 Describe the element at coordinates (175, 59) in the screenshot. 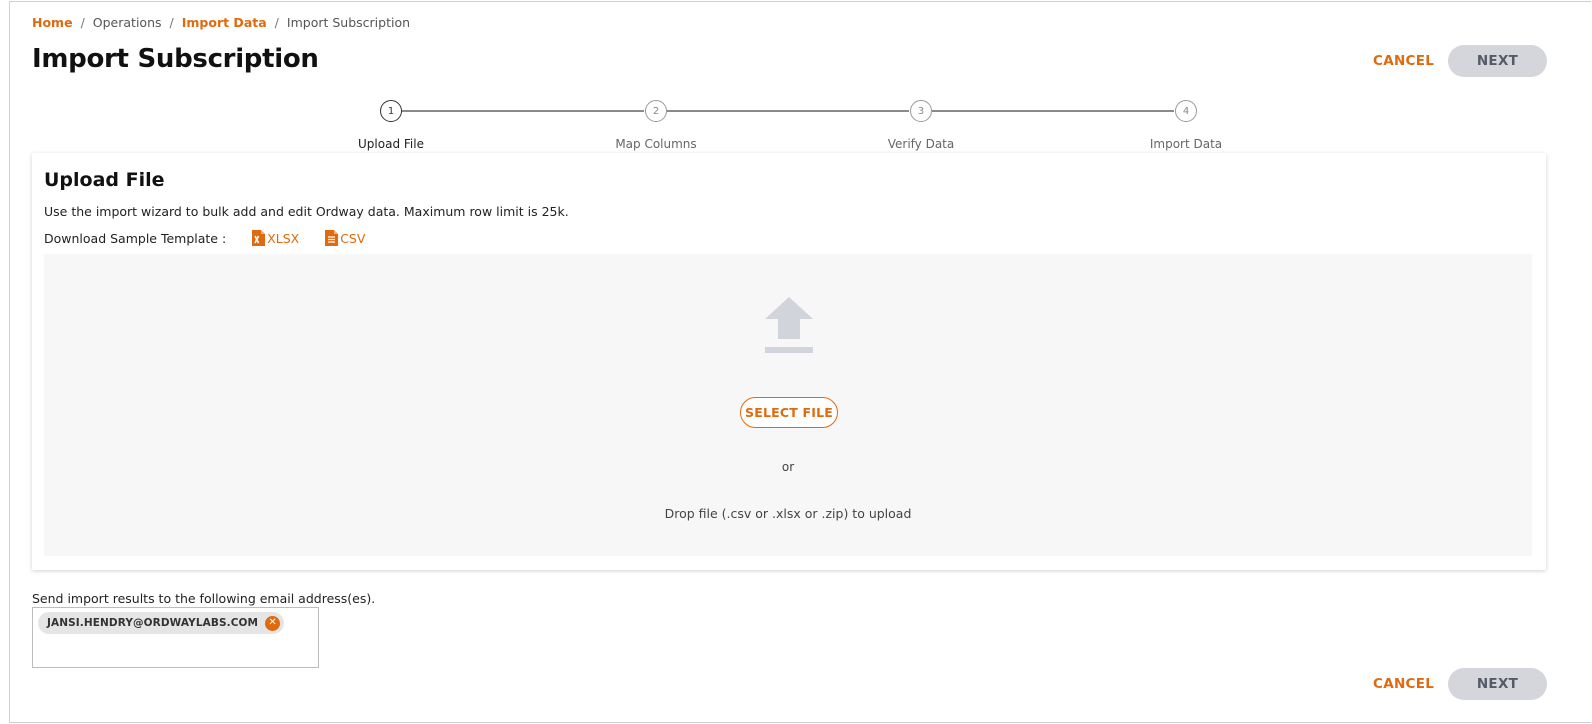

I see `page-title: Import Subscription` at that location.